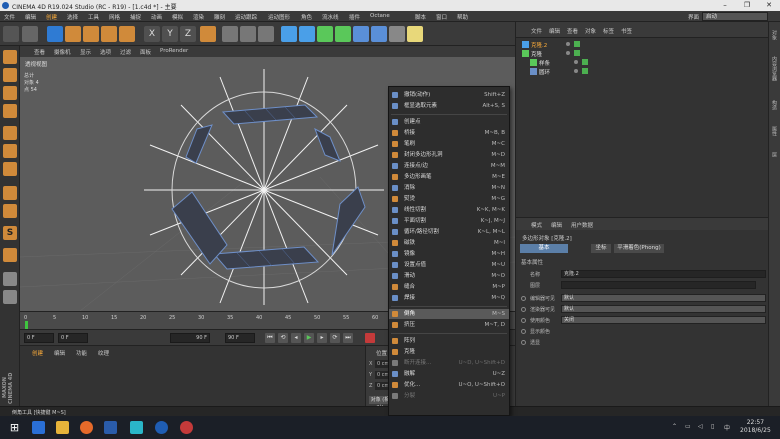 This screenshot has width=780, height=439. What do you see at coordinates (10, 297) in the screenshot?
I see `workplane-grid-icon` at bounding box center [10, 297].